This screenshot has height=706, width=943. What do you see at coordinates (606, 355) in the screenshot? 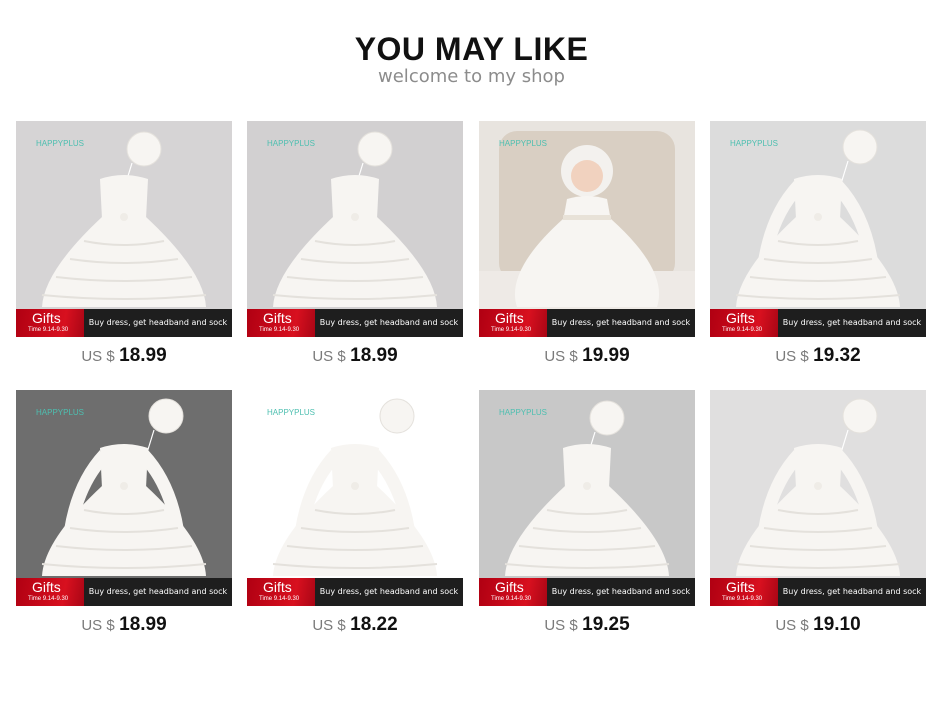
I see `price-amount: 19.99` at bounding box center [606, 355].